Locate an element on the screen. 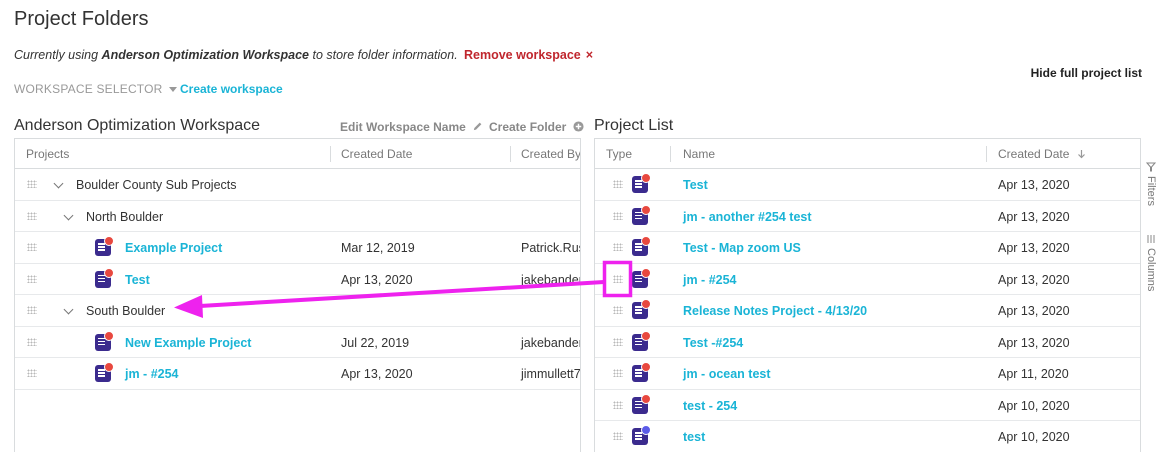  project-link: test - 254 is located at coordinates (710, 406).